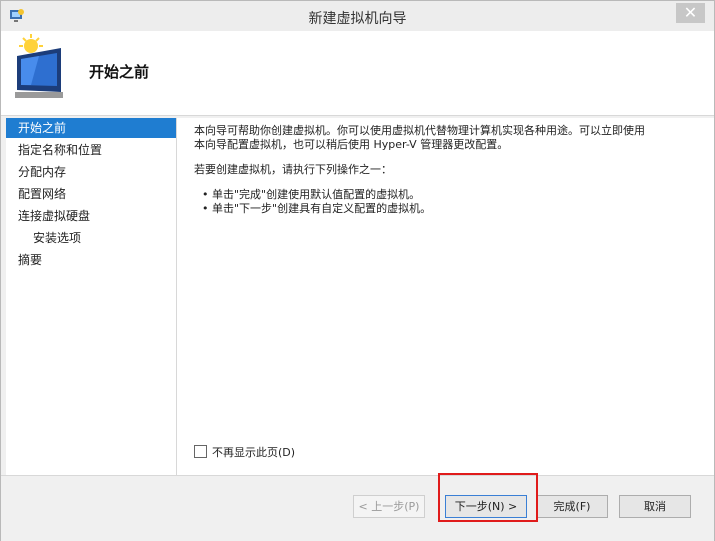 This screenshot has height=541, width=715. I want to click on nav-step-summary: 摘要, so click(91, 260).